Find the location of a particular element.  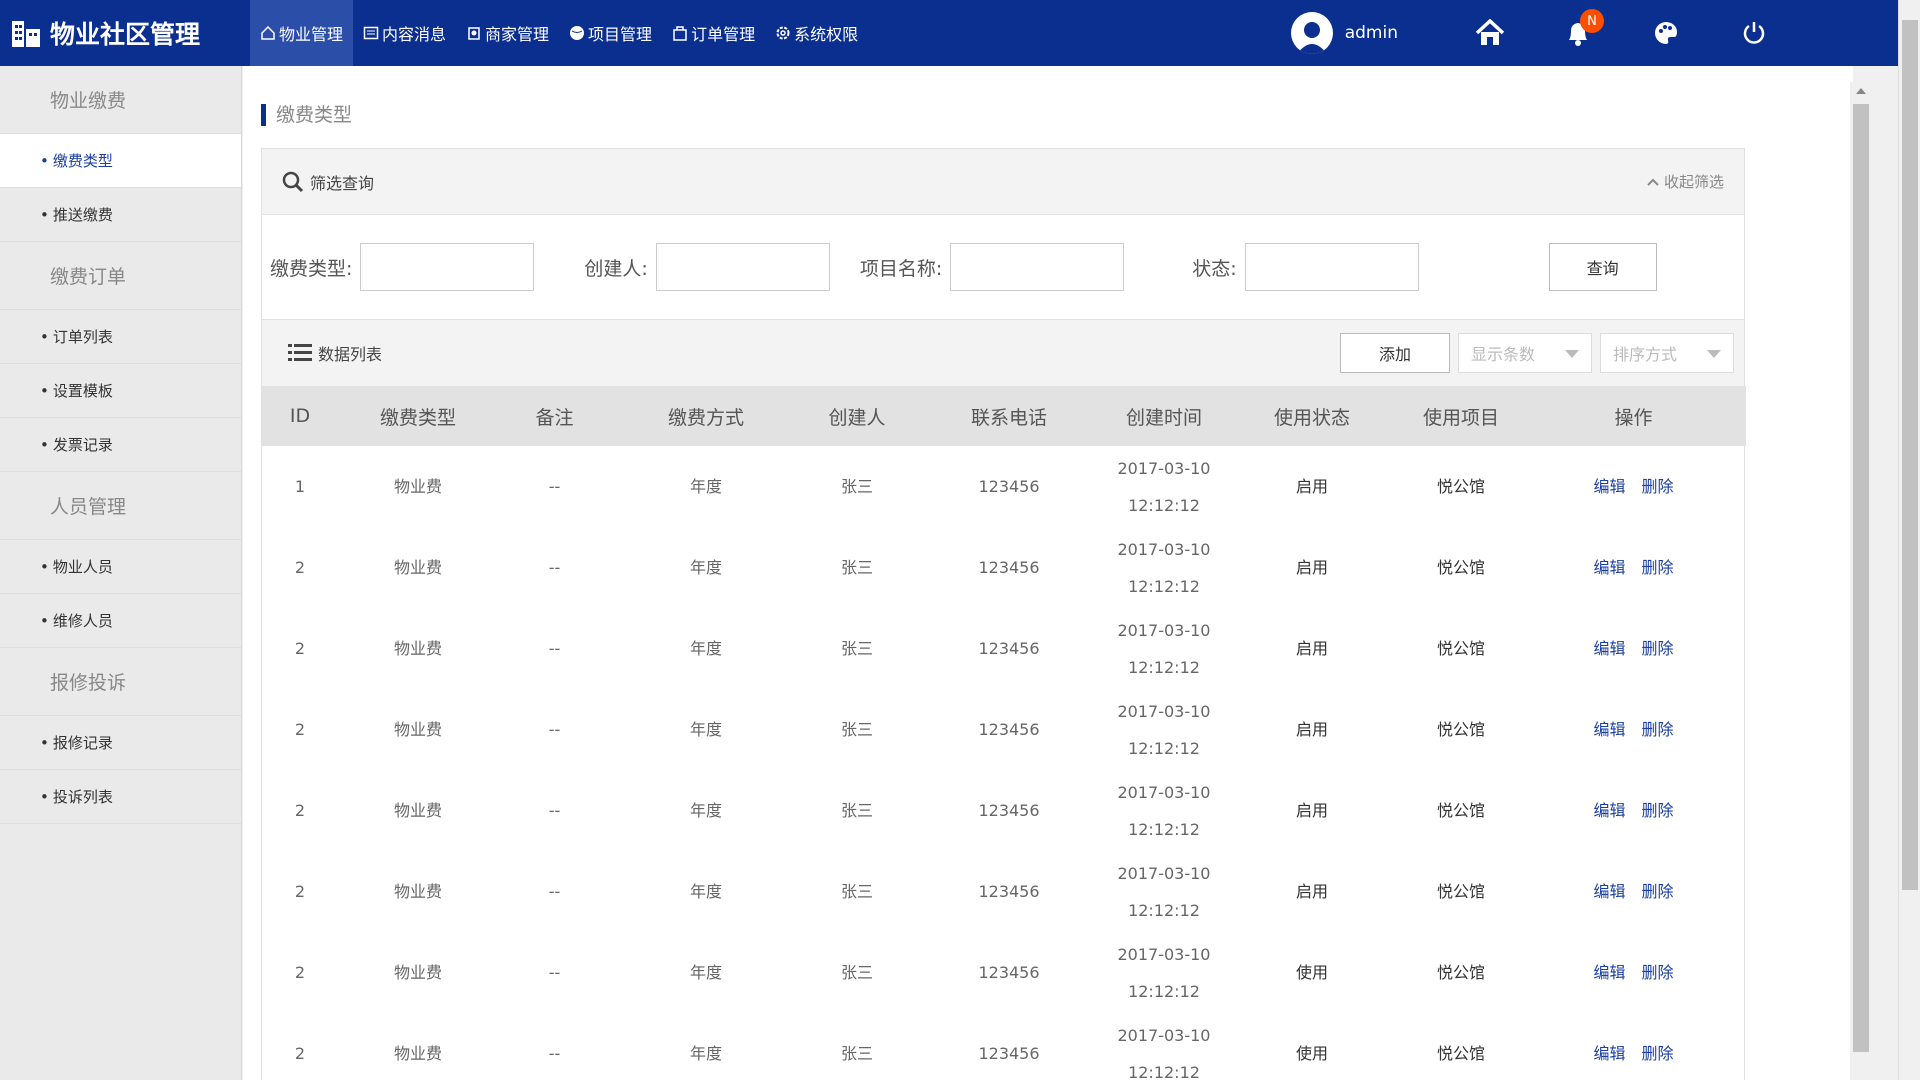

project-name-input is located at coordinates (1037, 267).